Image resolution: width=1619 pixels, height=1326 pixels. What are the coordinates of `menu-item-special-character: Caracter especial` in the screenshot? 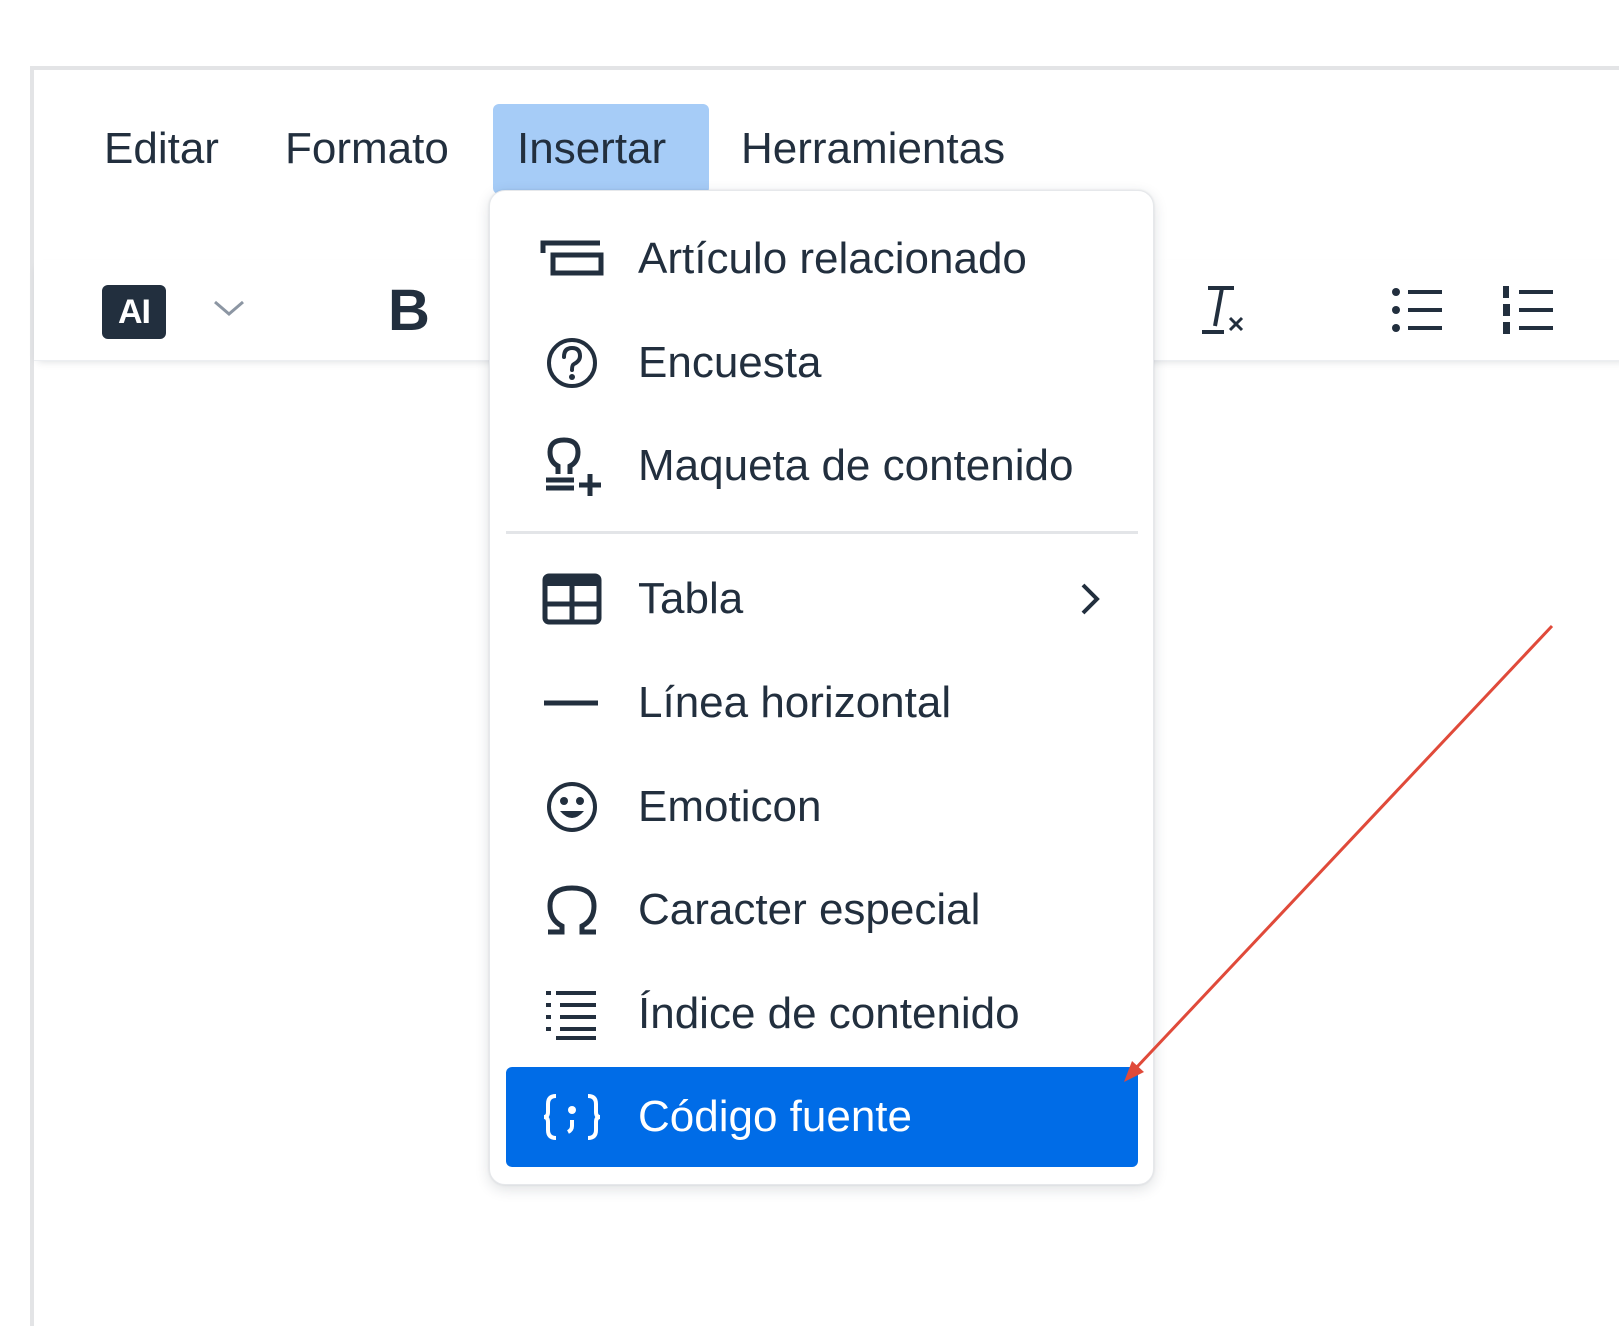 It's located at (822, 910).